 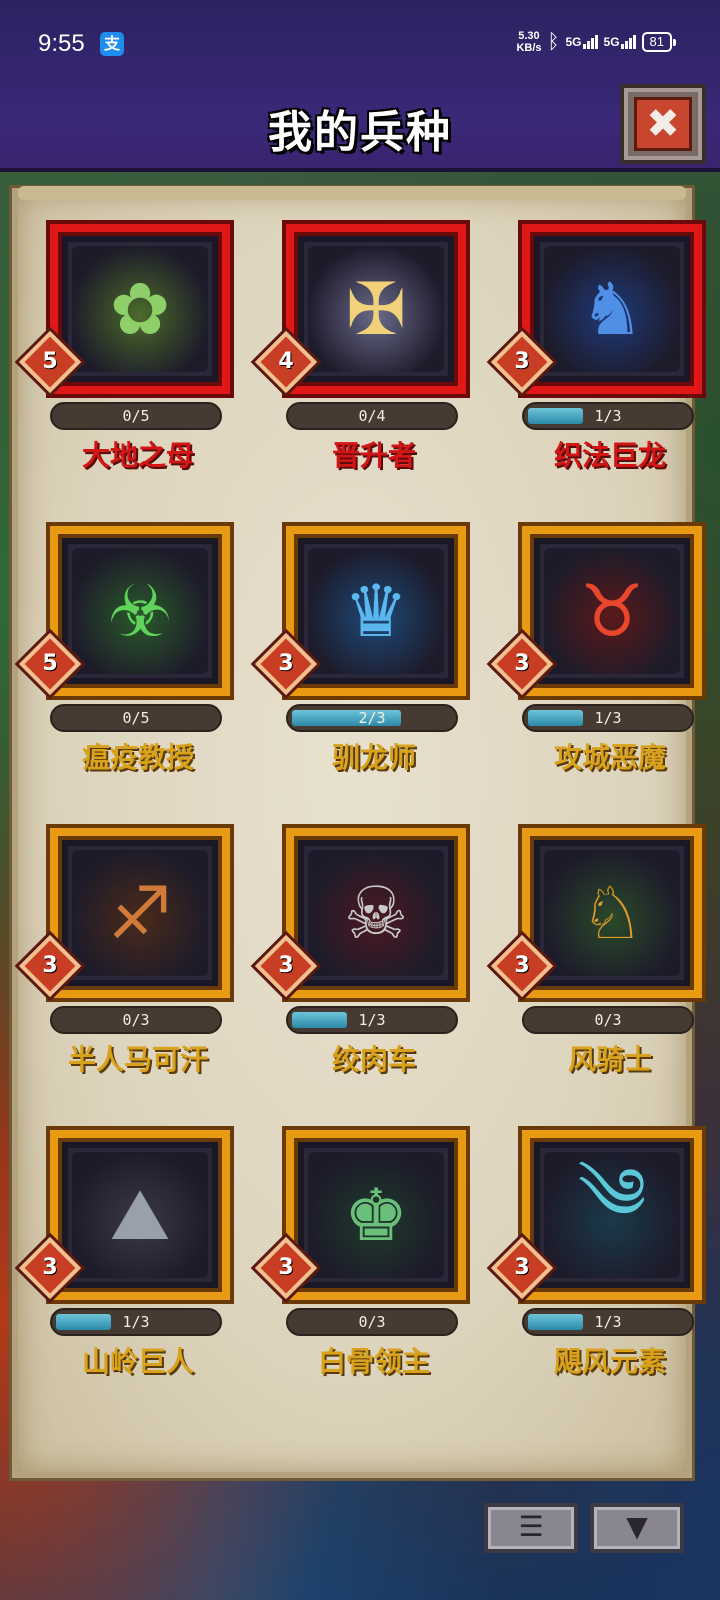 I want to click on unit-portrait-frame: ♞, so click(x=612, y=309).